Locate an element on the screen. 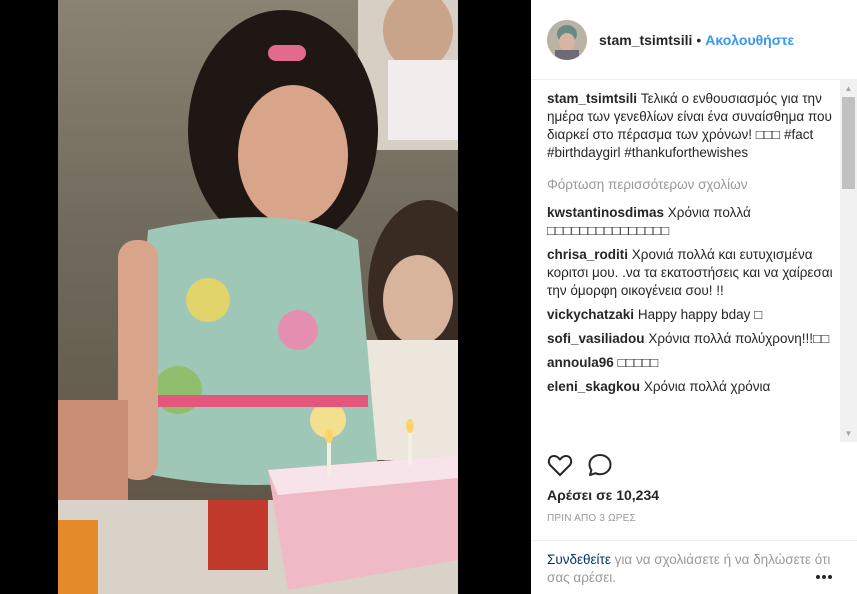 Image resolution: width=857 pixels, height=594 pixels. red-cup is located at coordinates (238, 535).